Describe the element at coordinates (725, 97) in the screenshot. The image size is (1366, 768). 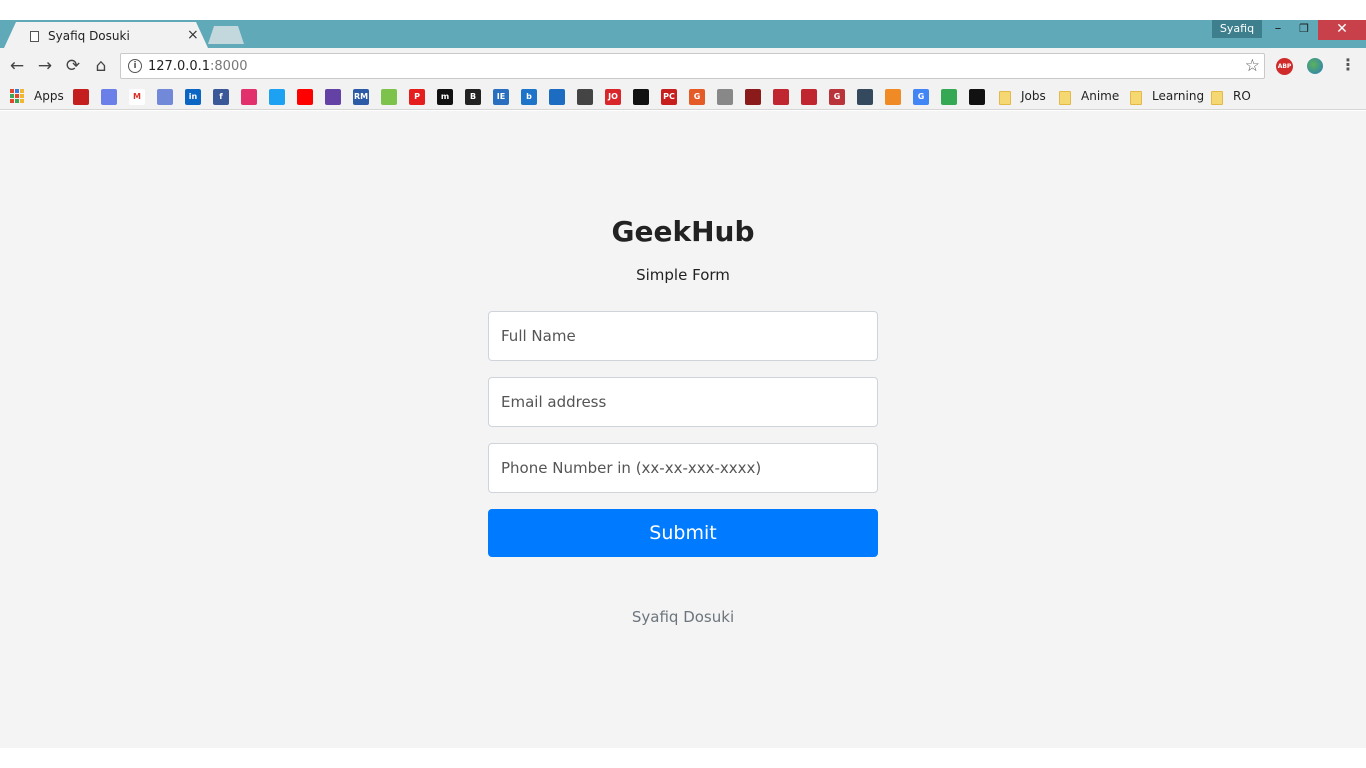
I see `diamond-grey-favicon-icon` at that location.